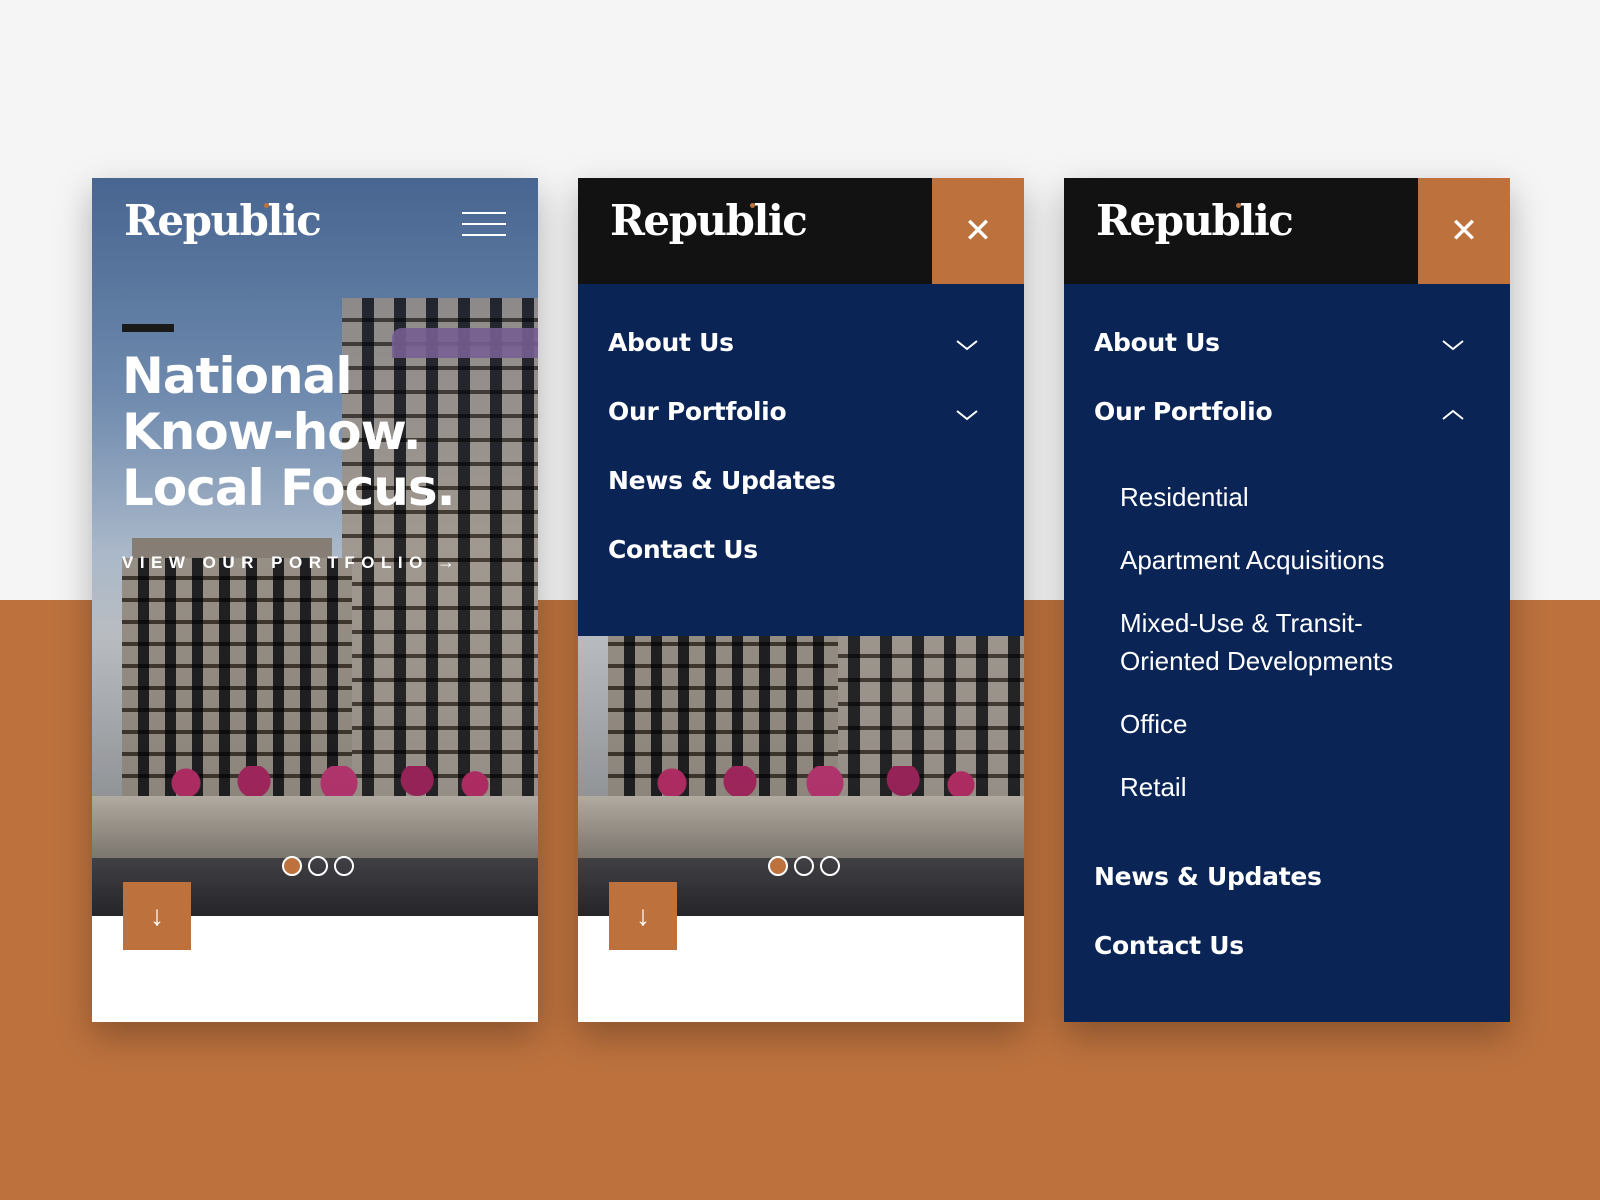 This screenshot has height=1200, width=1600. What do you see at coordinates (275, 562) in the screenshot?
I see `view-portfolio-label: VIEW OUR PORTFOLIO` at bounding box center [275, 562].